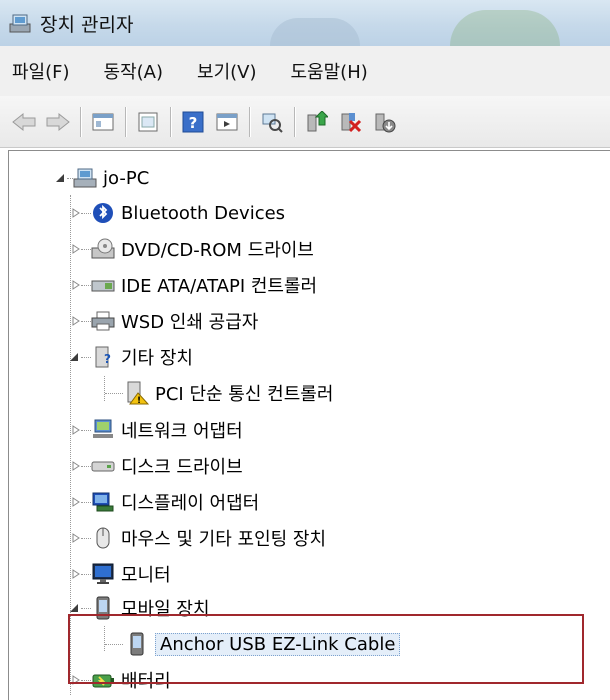 The image size is (610, 700). I want to click on help-icon: ?, so click(193, 122).